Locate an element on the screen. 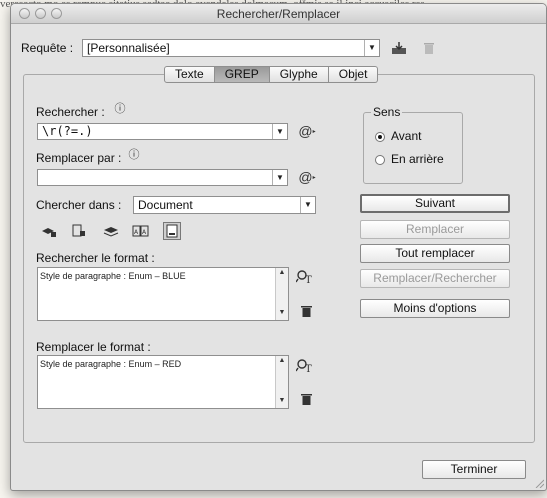  replace-button: Remplacer is located at coordinates (435, 229).